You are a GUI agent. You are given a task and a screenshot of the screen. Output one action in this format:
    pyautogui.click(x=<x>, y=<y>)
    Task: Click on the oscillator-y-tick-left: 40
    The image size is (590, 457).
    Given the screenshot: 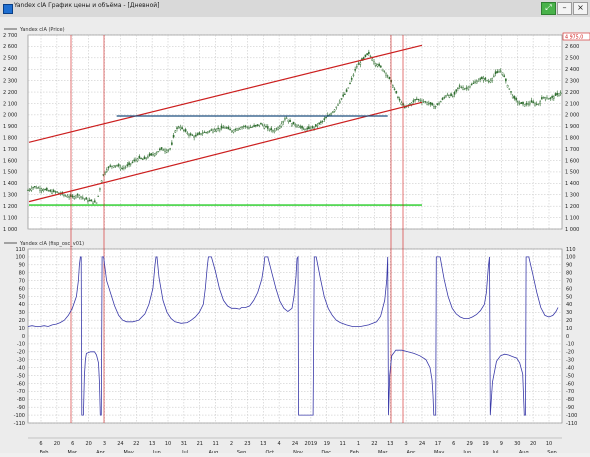 What is the action you would take?
    pyautogui.click(x=22, y=305)
    